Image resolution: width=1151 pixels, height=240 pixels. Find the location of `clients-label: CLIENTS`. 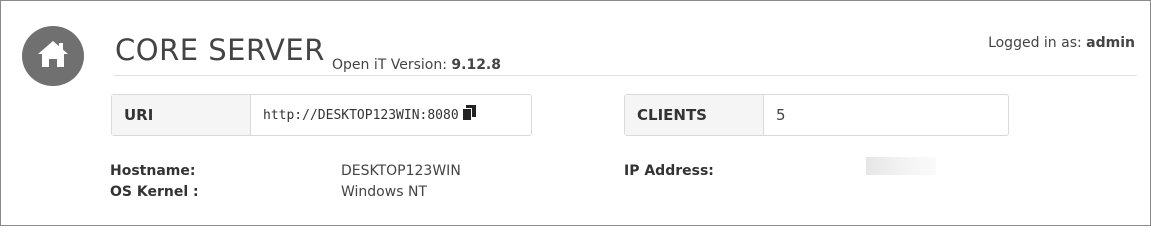

clients-label: CLIENTS is located at coordinates (694, 115).